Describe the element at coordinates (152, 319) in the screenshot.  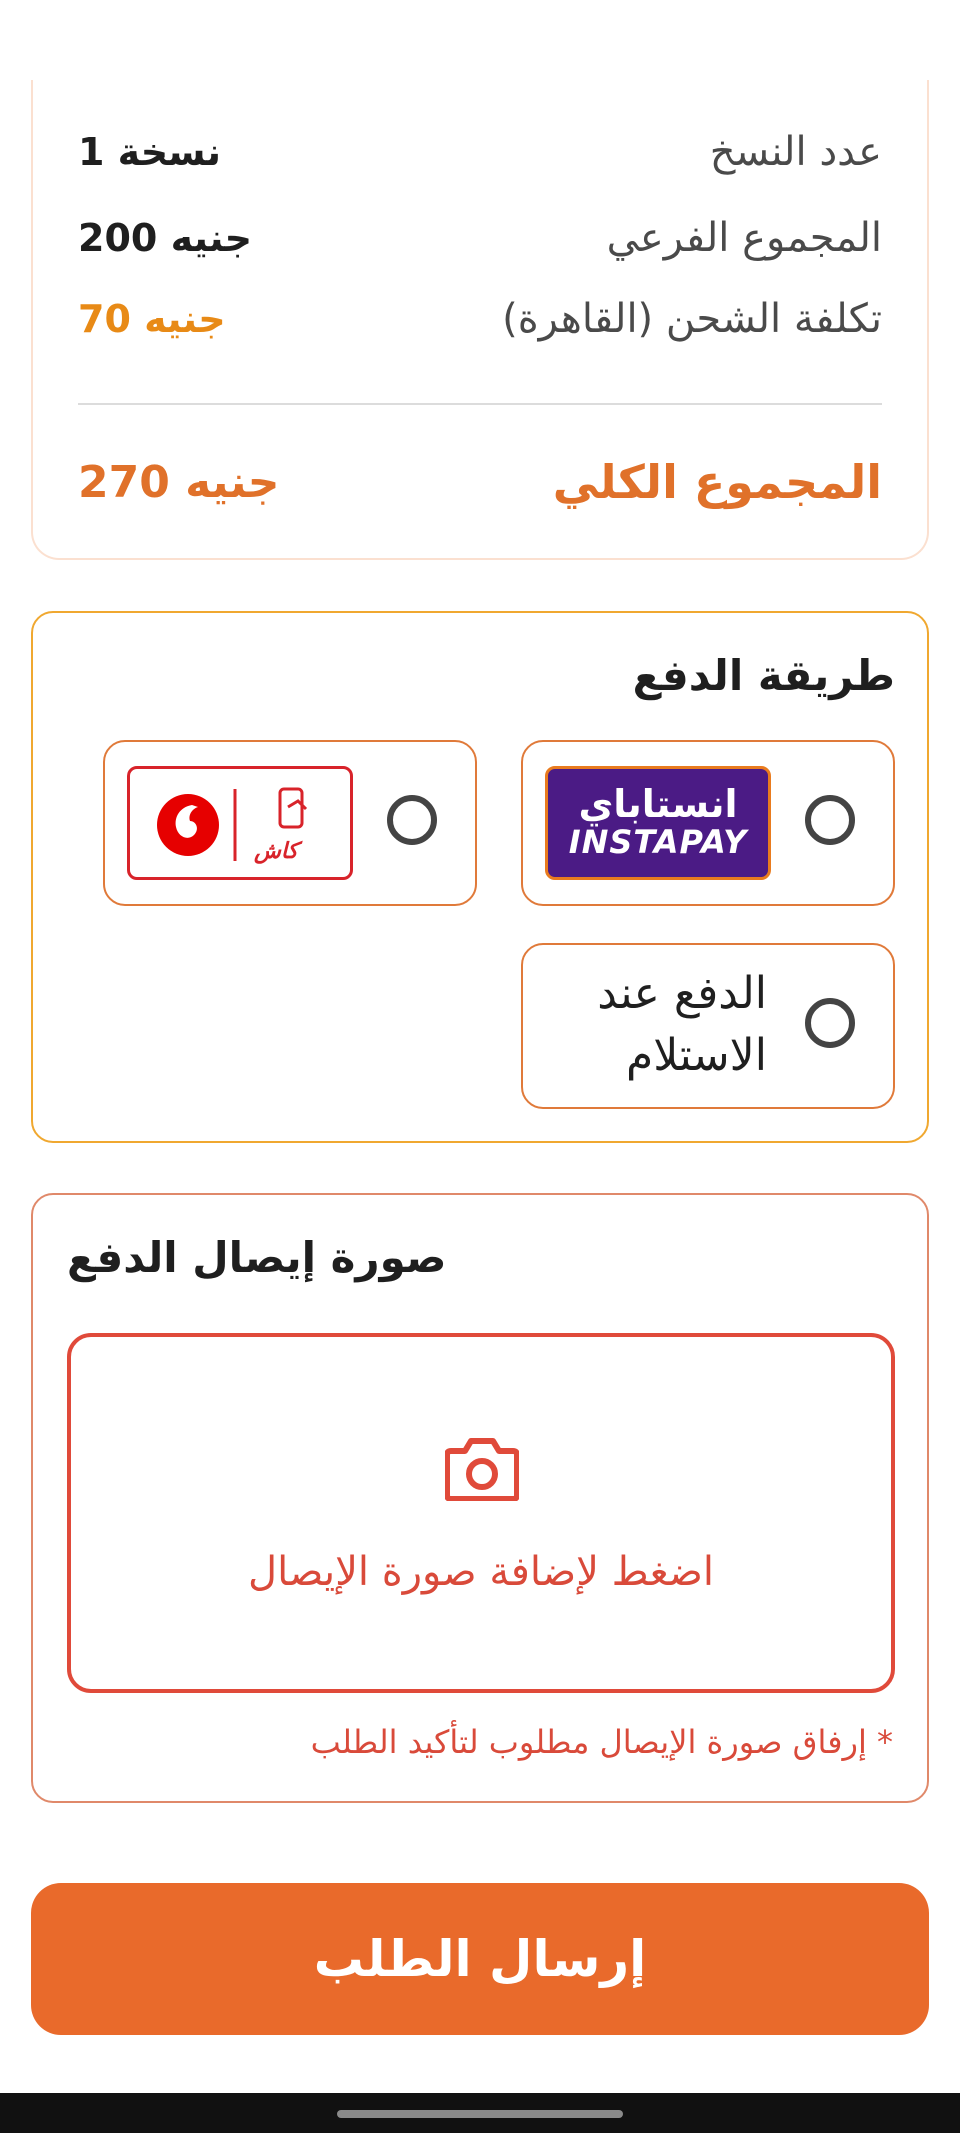
I see `shipping-value: 70 جنيه` at that location.